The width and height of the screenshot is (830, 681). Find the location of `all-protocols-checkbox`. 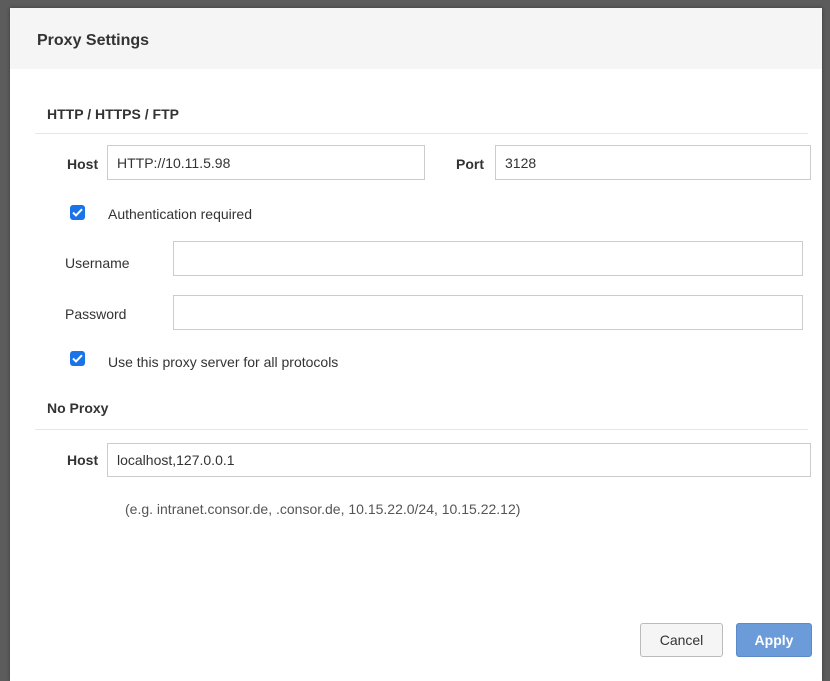

all-protocols-checkbox is located at coordinates (77, 358).